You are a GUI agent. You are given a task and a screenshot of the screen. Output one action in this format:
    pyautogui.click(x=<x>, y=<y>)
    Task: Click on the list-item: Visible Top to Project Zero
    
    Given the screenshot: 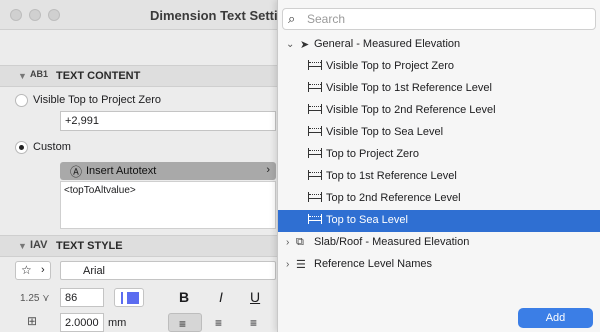 What is the action you would take?
    pyautogui.click(x=439, y=67)
    